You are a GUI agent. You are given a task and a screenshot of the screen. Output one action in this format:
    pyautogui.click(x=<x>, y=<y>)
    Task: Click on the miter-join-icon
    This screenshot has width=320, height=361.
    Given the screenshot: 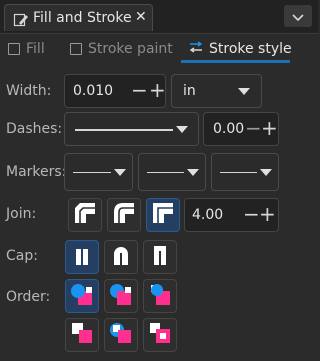 What is the action you would take?
    pyautogui.click(x=163, y=215)
    